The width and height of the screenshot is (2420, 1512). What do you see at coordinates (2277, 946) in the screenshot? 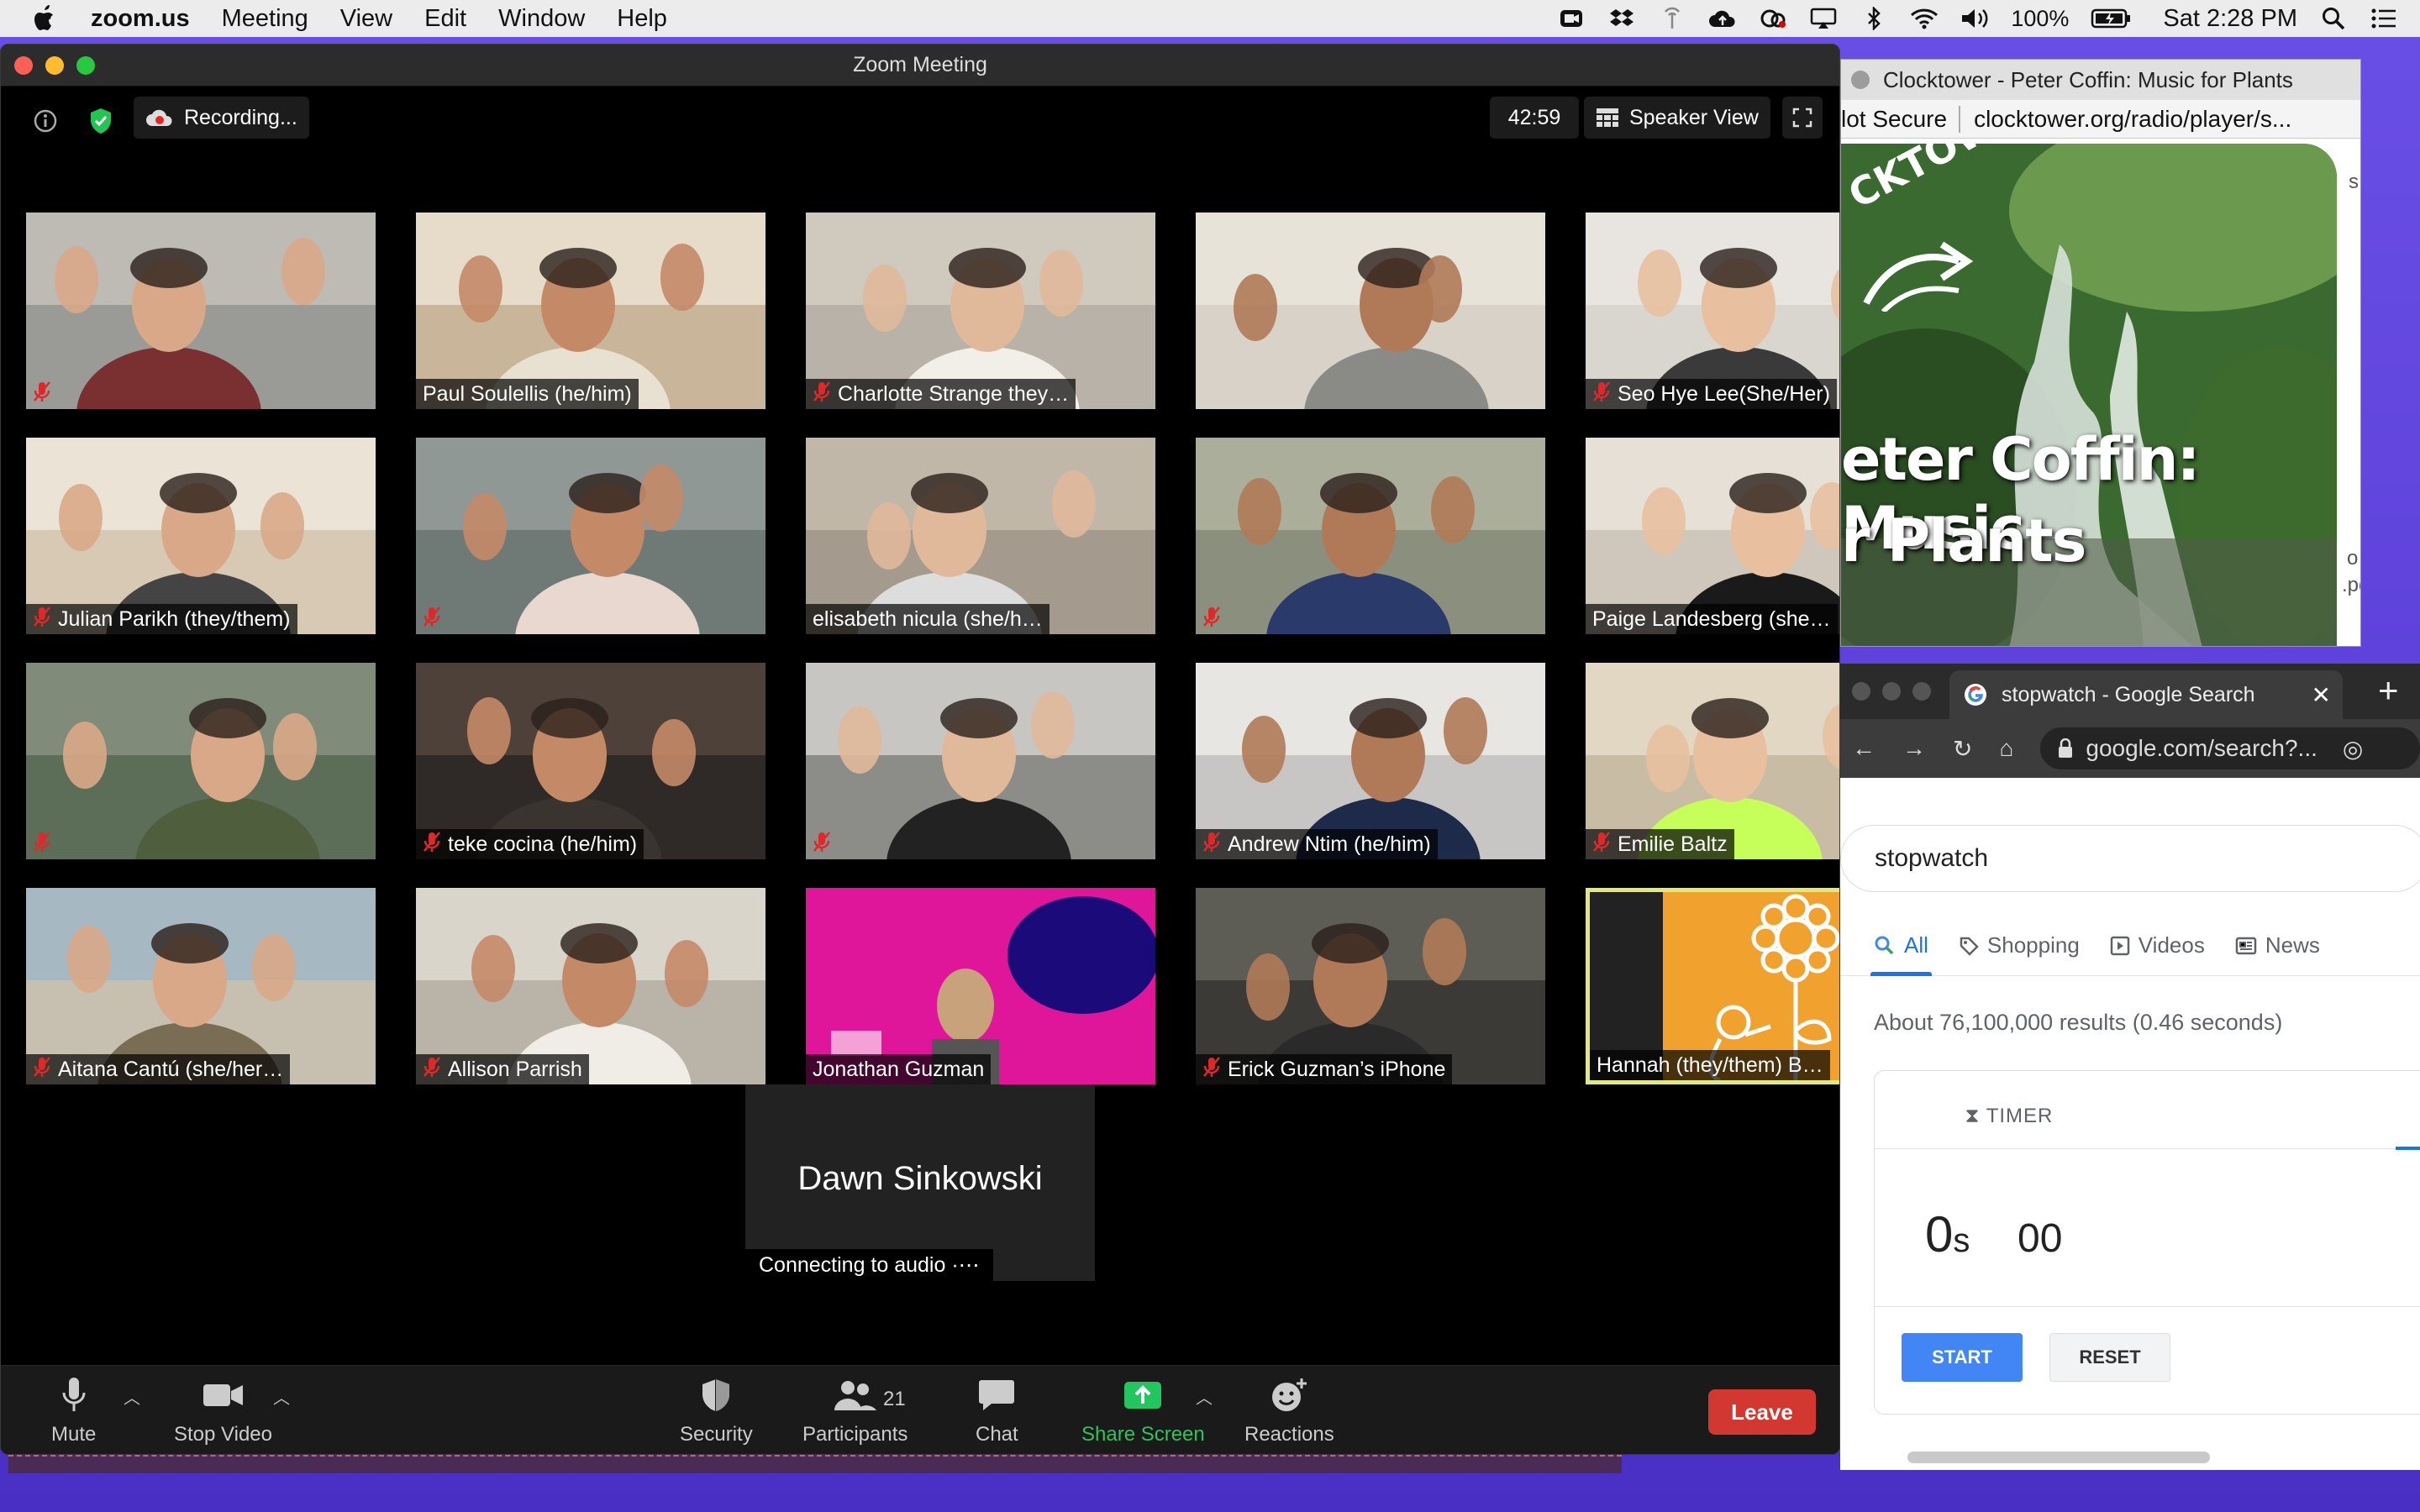
I see `tab-news: News` at bounding box center [2277, 946].